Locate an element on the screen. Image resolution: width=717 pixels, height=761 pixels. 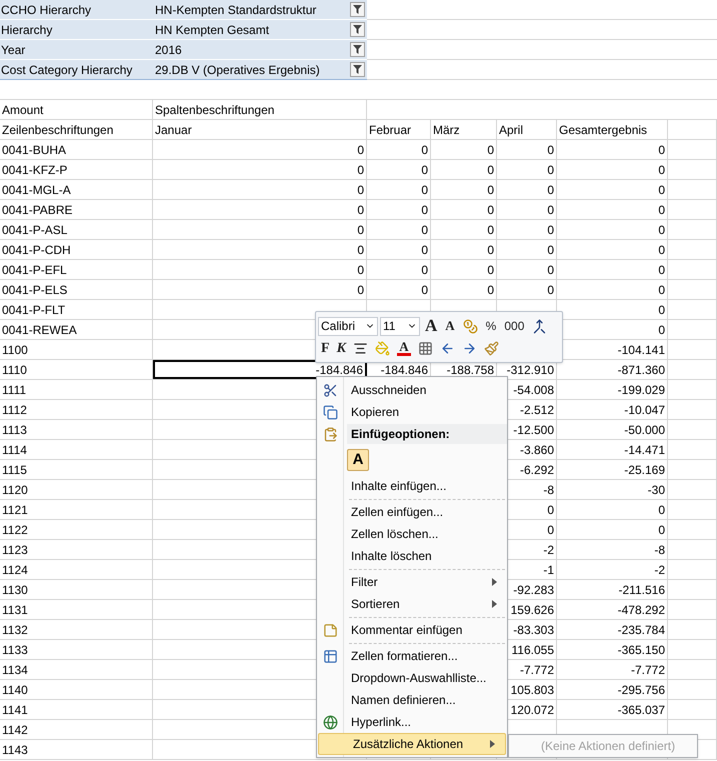
row-label: 0041-MGL-A is located at coordinates (36, 190).